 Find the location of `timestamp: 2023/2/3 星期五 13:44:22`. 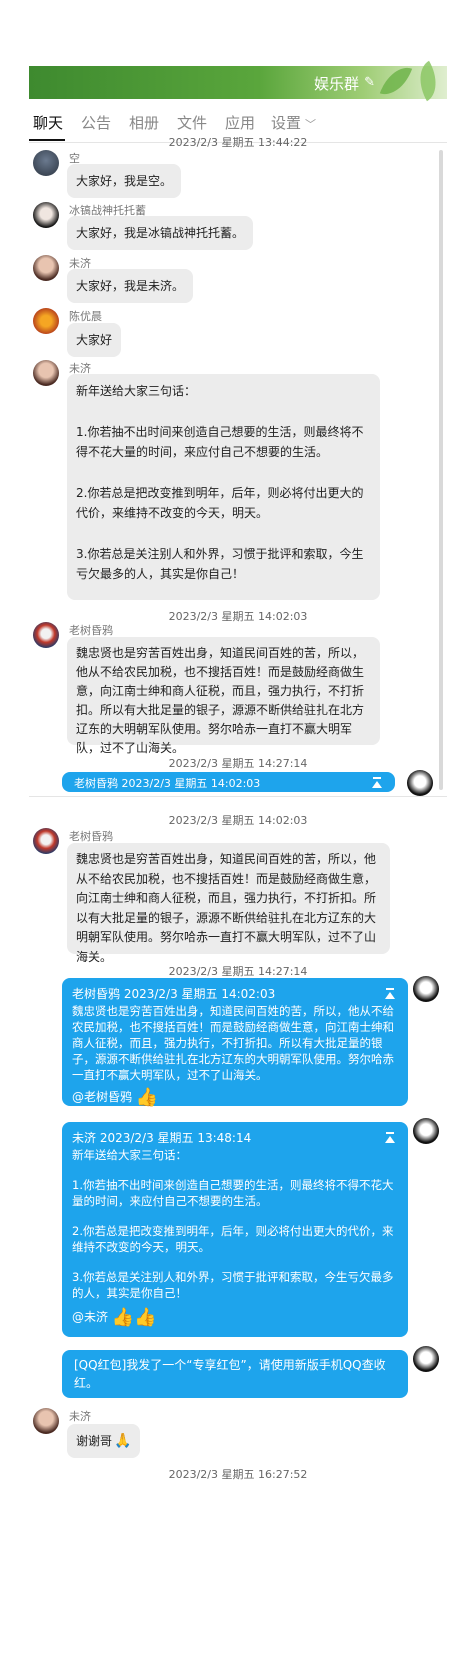

timestamp: 2023/2/3 星期五 13:44:22 is located at coordinates (238, 142).